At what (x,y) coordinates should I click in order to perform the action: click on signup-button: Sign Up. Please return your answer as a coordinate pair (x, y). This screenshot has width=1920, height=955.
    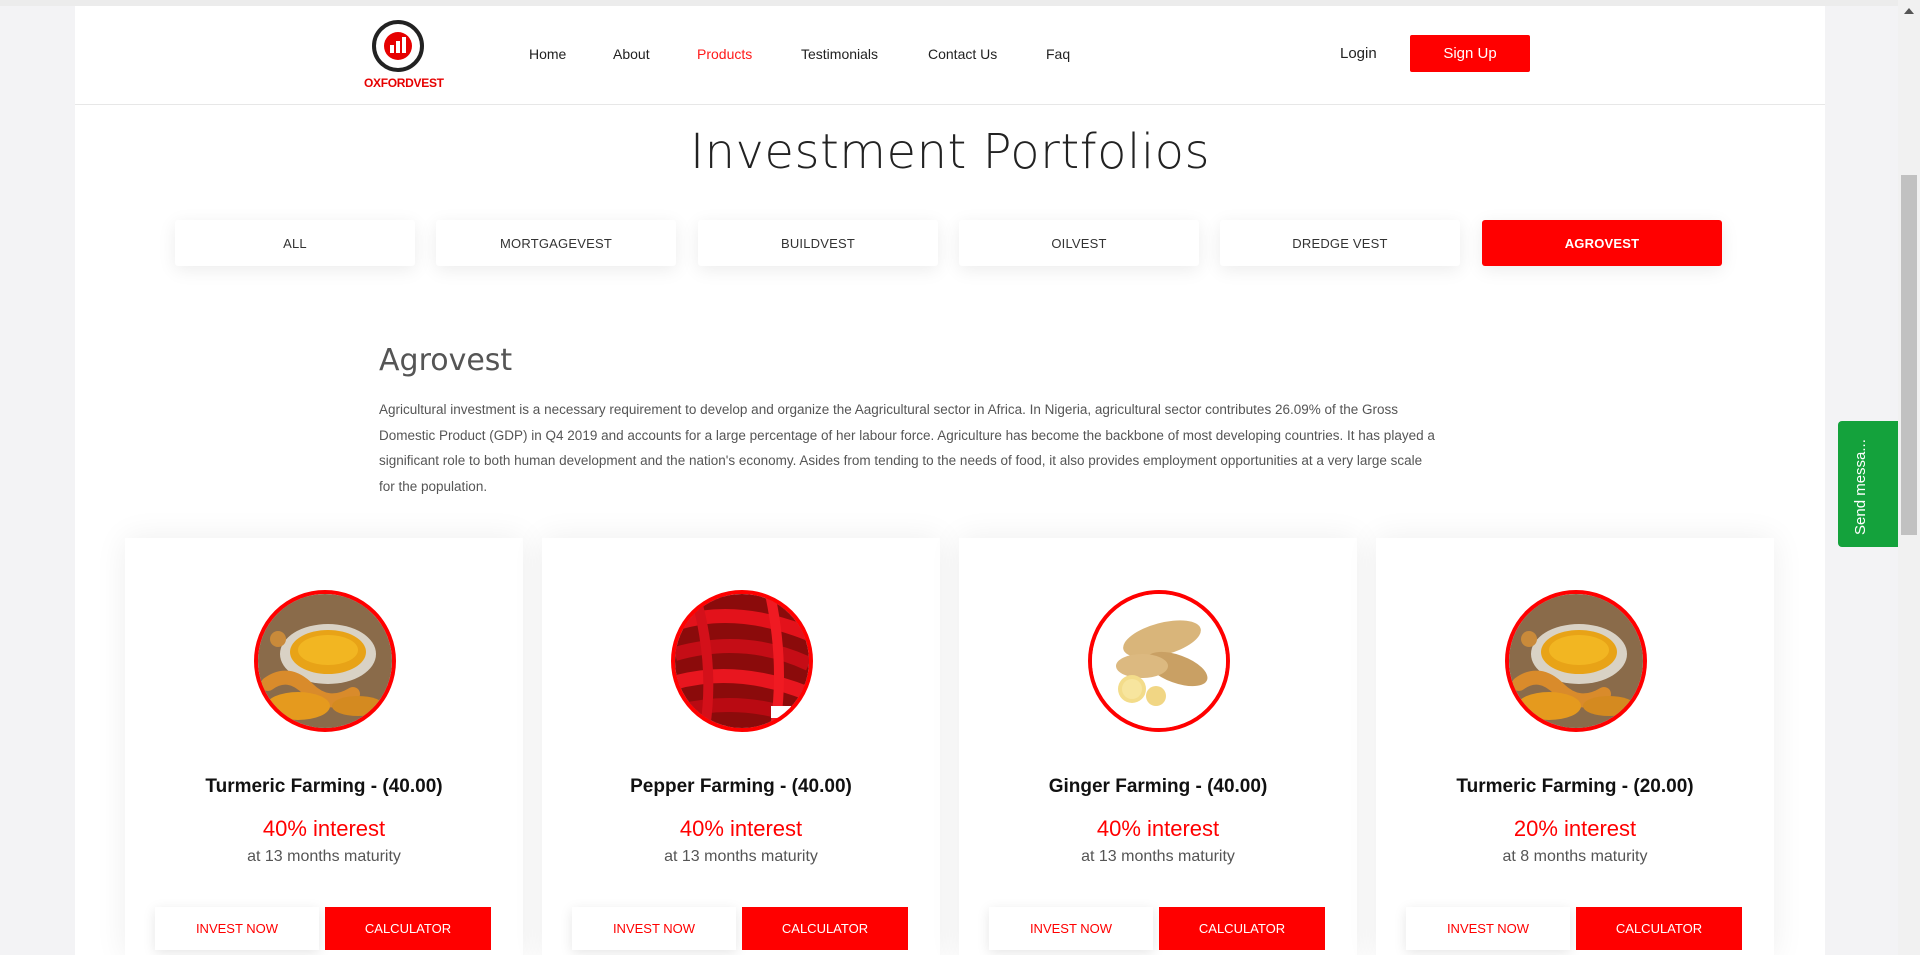
    Looking at the image, I should click on (1470, 53).